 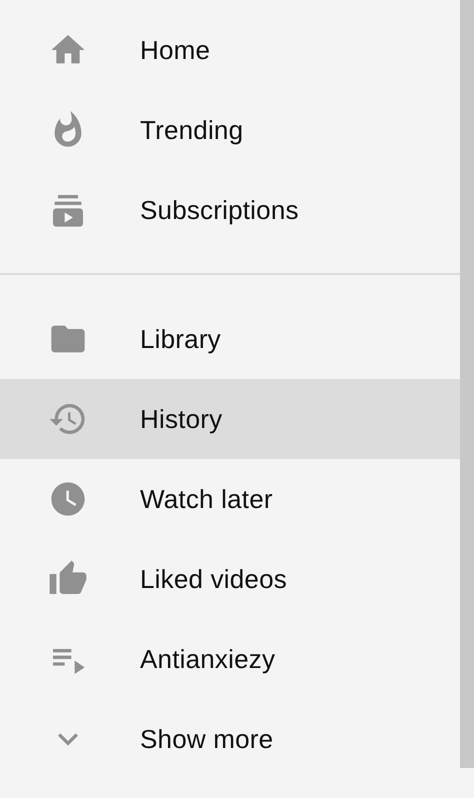 I want to click on sidebar-item: Antianxiezy, so click(x=230, y=659).